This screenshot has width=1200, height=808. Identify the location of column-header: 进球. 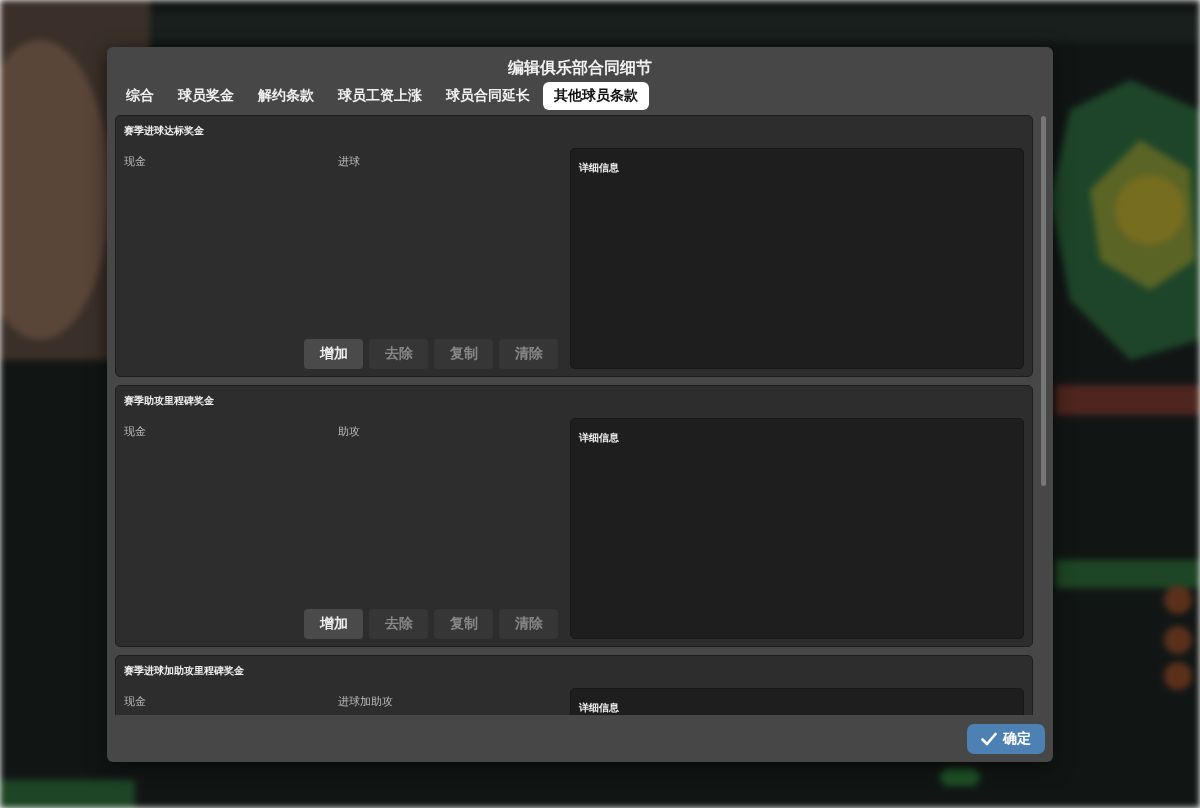
(349, 161).